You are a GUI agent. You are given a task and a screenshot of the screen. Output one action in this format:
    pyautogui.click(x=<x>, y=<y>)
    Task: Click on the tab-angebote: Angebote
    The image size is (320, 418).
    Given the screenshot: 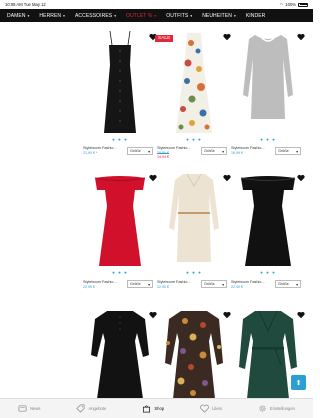 What is the action you would take?
    pyautogui.click(x=91, y=408)
    